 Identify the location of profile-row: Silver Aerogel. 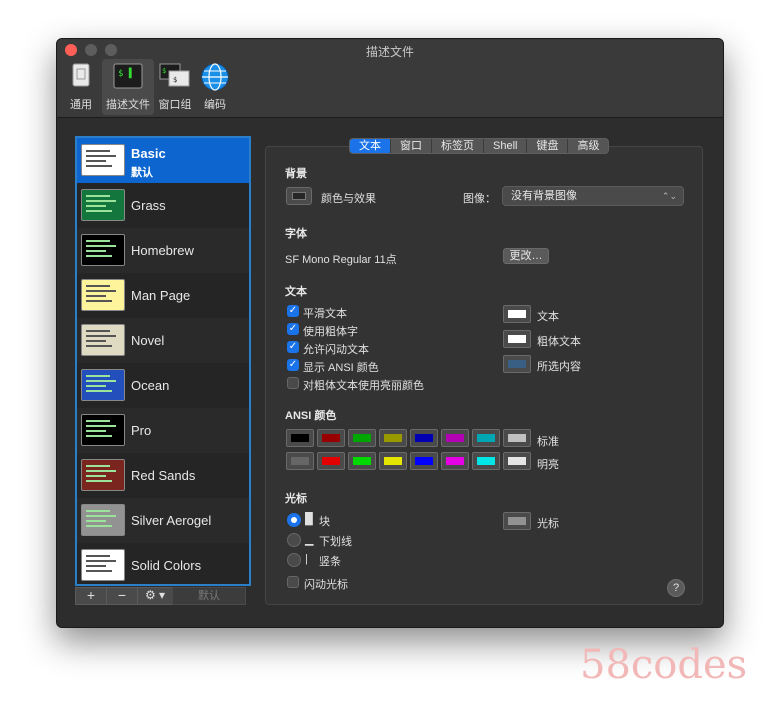
(163, 520).